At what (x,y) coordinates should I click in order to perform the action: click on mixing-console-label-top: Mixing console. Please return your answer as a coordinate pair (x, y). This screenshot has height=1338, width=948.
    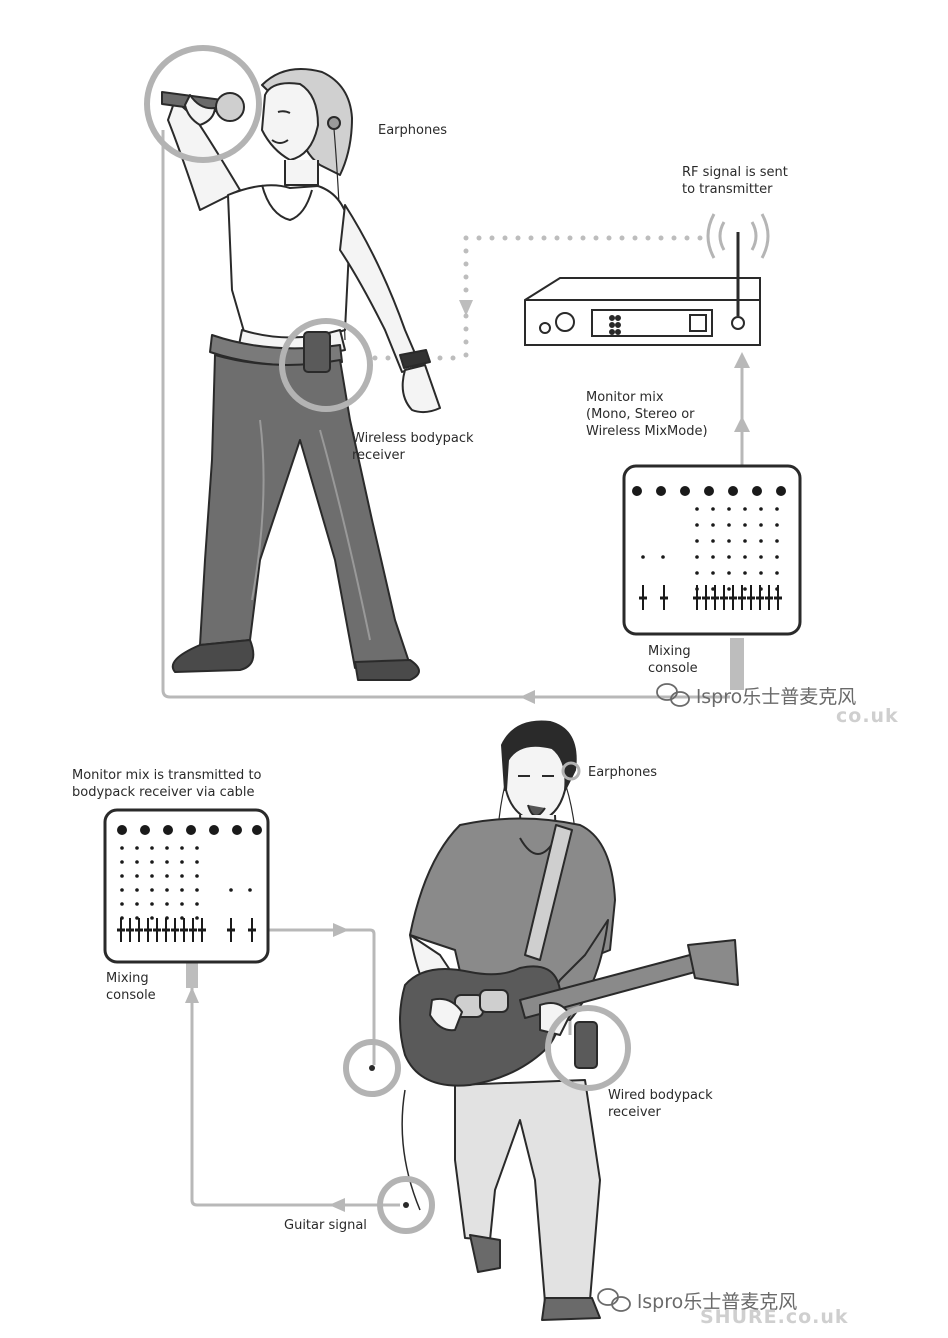
    Looking at the image, I should click on (673, 660).